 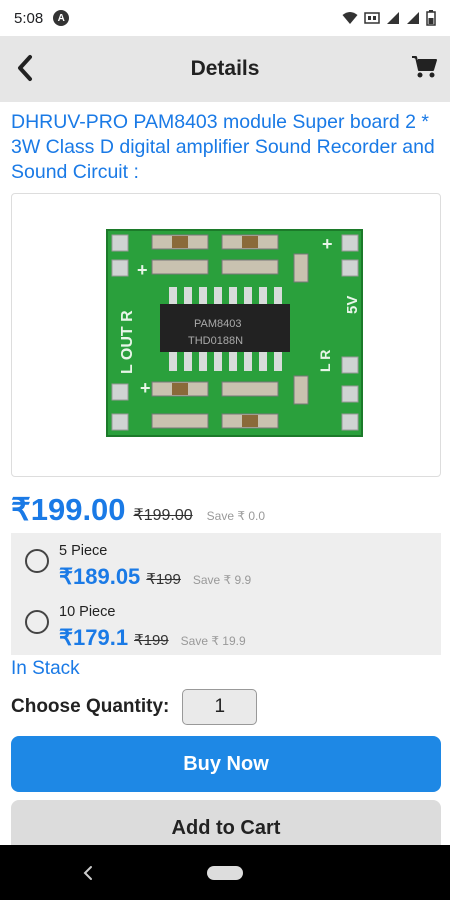 I want to click on chip-label: PAM8403, so click(x=218, y=324).